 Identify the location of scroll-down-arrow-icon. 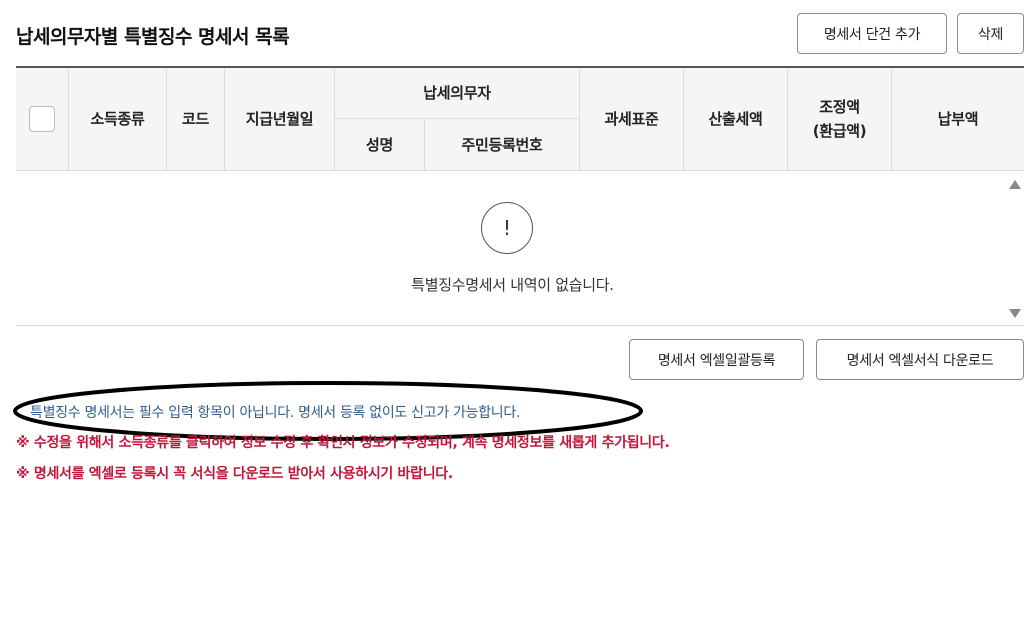
(1015, 313).